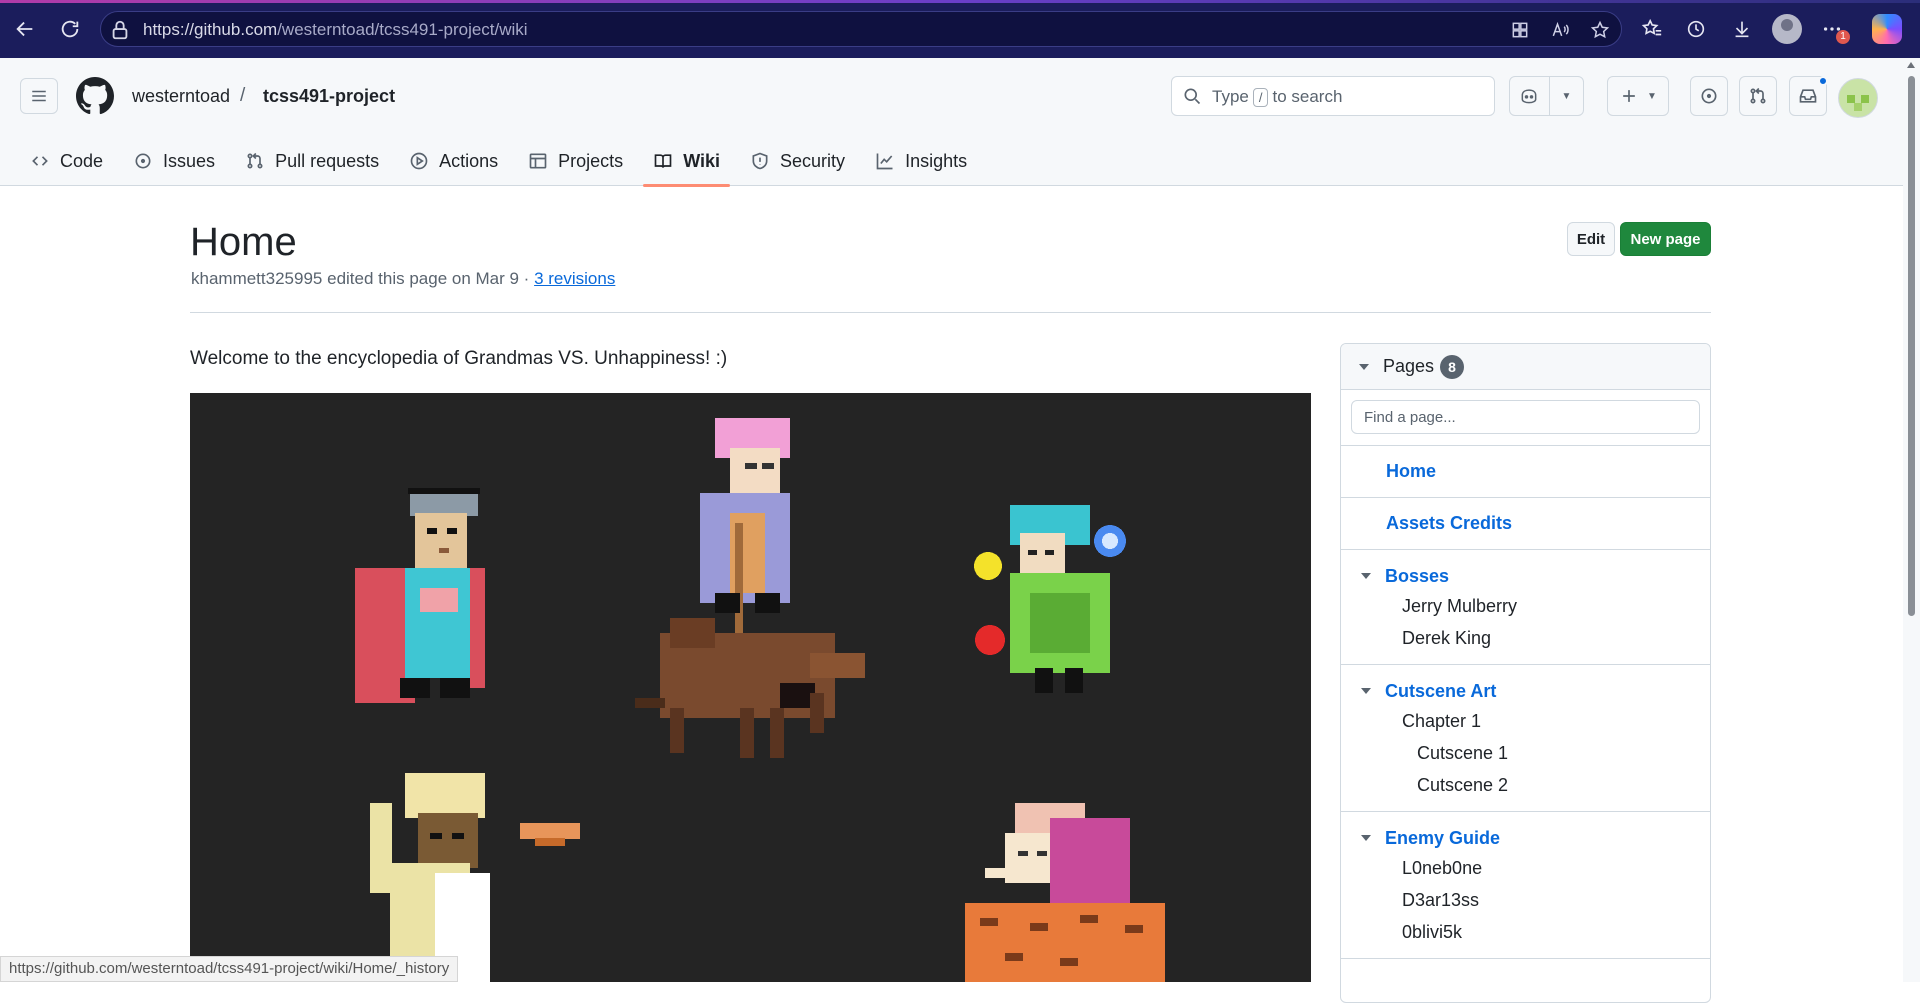 The width and height of the screenshot is (1920, 1003). I want to click on page-scrollbar, so click(1911, 520).